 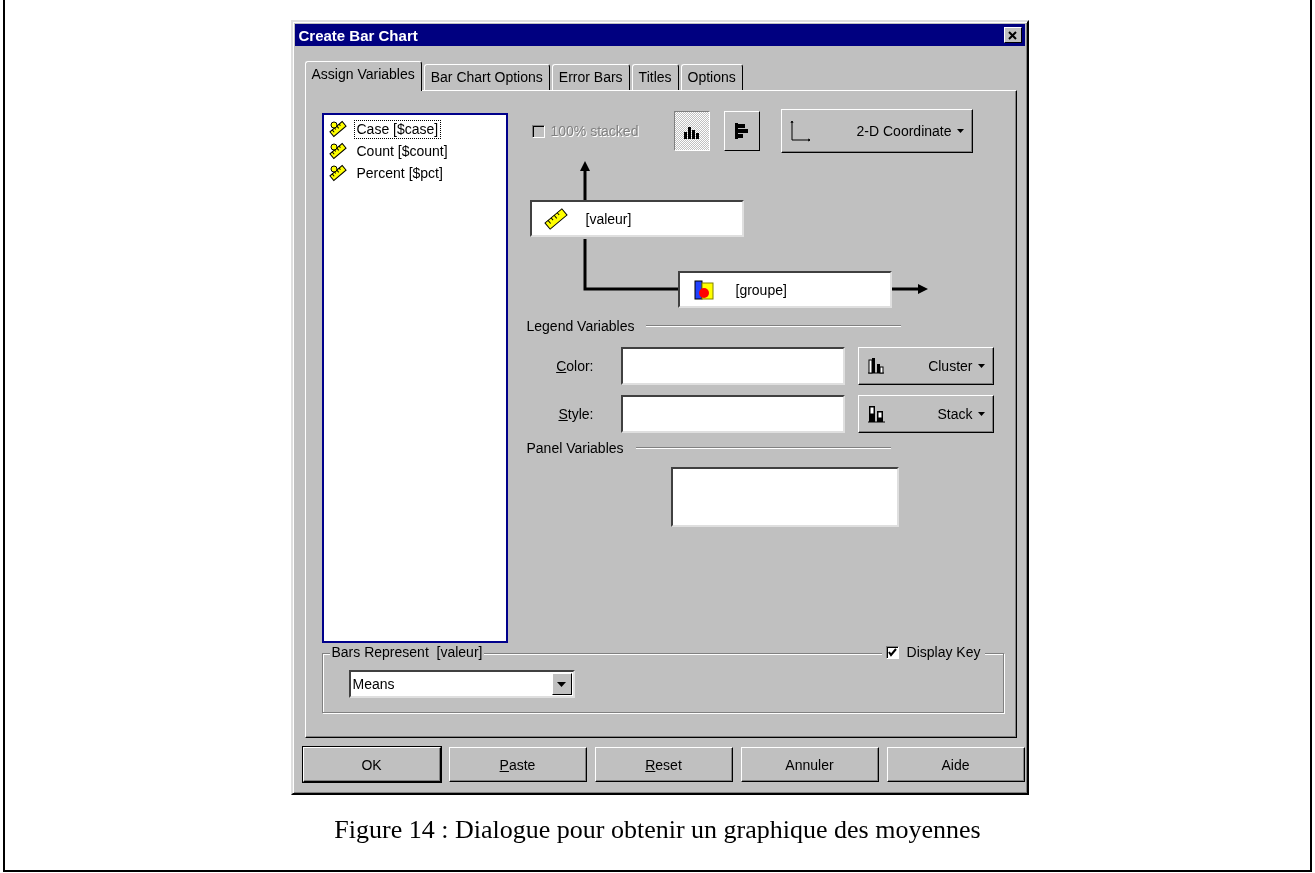 I want to click on statistic-dropdown: Means, so click(x=461, y=684).